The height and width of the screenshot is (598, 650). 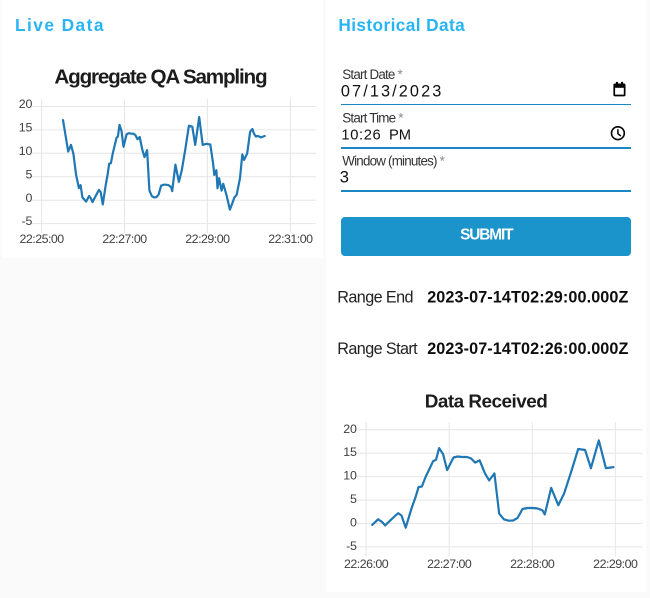 What do you see at coordinates (27, 221) in the screenshot?
I see `svg-text: -5` at bounding box center [27, 221].